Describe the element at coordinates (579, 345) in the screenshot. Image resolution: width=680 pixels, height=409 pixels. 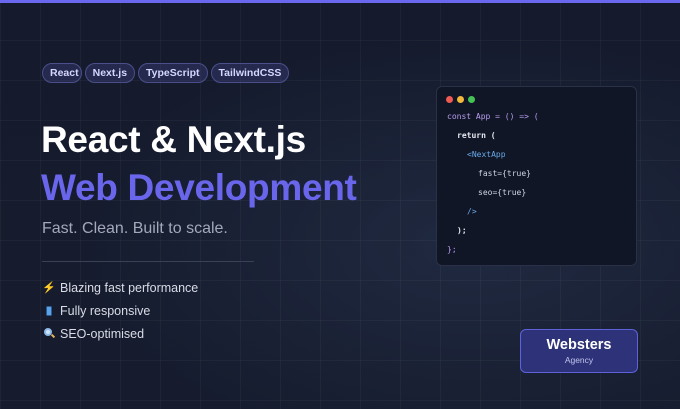
I see `brand-name: Websters` at that location.